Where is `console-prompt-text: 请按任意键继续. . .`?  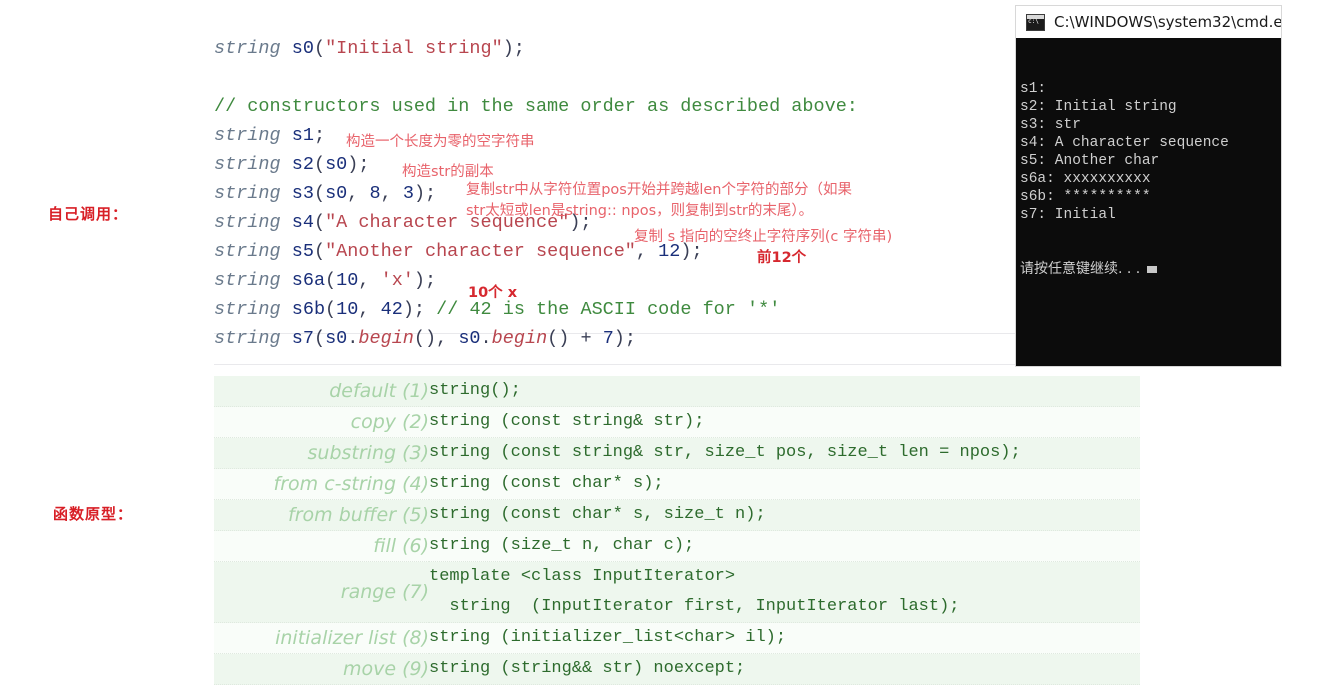
console-prompt-text: 请按任意键继续. . . is located at coordinates (1080, 269).